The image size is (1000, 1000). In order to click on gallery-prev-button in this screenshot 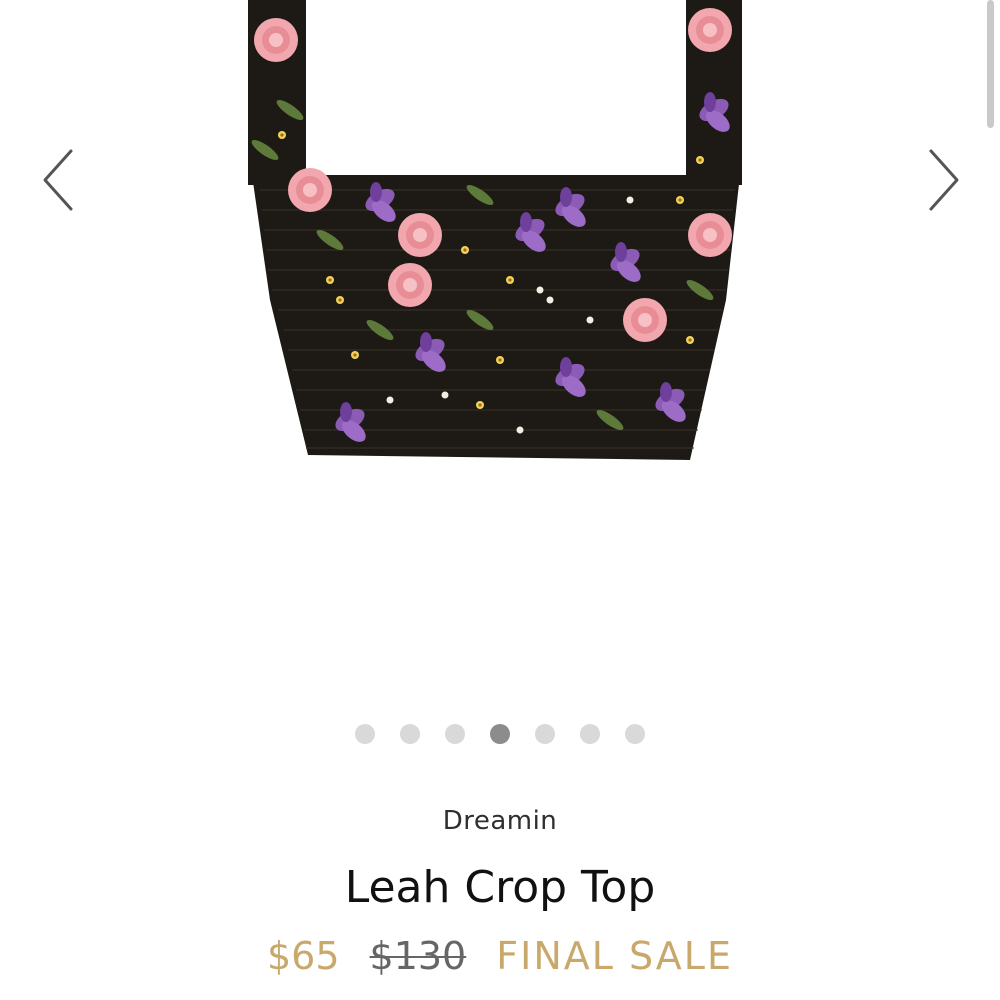, I will do `click(59, 180)`.